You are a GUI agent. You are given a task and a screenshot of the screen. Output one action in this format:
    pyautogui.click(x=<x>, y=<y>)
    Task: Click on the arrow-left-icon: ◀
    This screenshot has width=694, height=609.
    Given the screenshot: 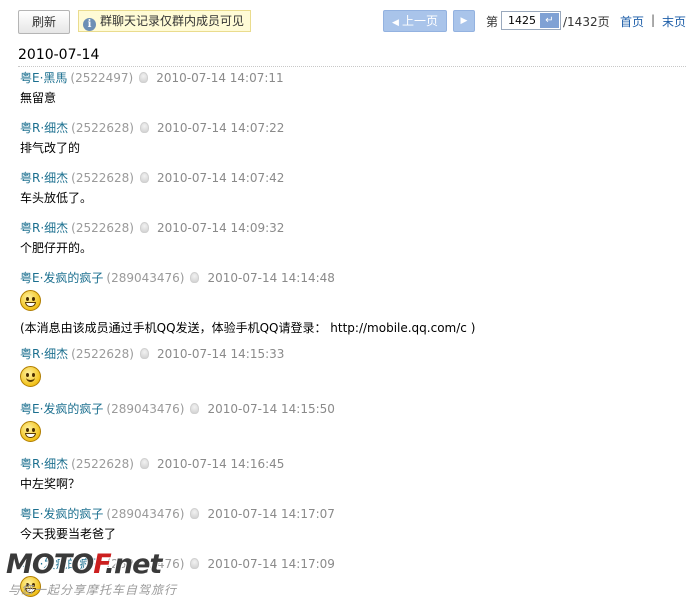 What is the action you would take?
    pyautogui.click(x=395, y=23)
    